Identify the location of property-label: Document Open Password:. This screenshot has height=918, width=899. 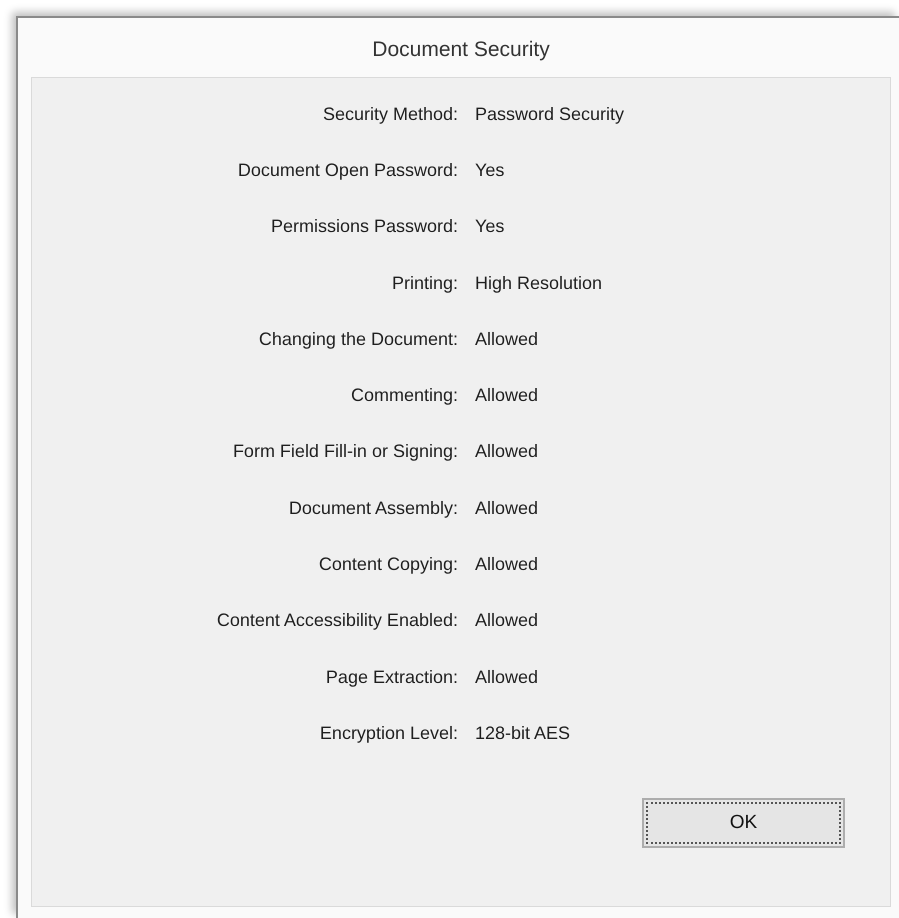
(347, 170).